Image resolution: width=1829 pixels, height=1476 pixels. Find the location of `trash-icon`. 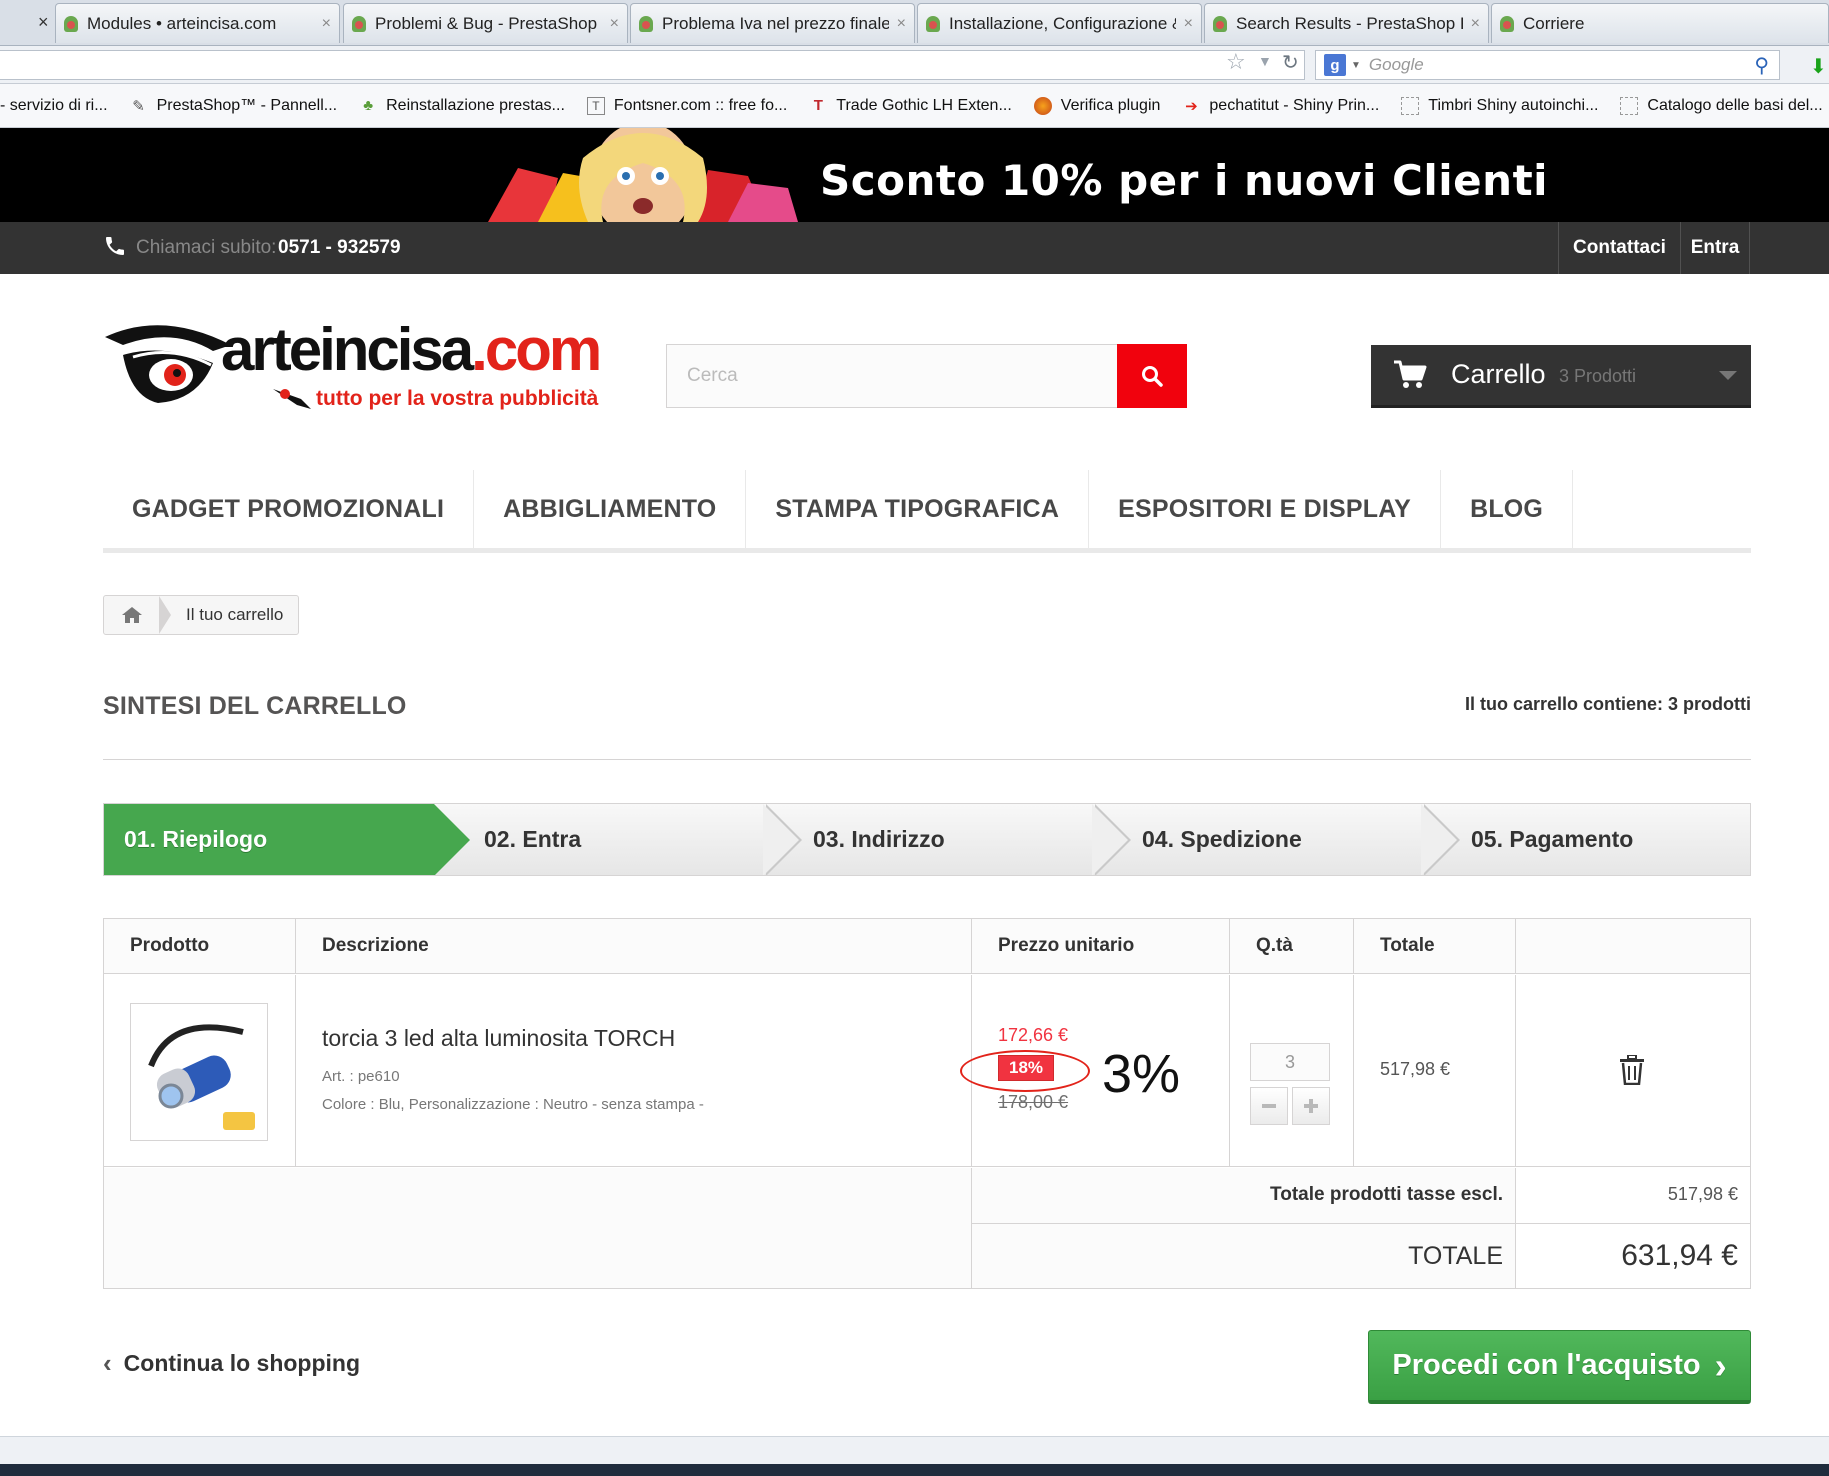

trash-icon is located at coordinates (1632, 1070).